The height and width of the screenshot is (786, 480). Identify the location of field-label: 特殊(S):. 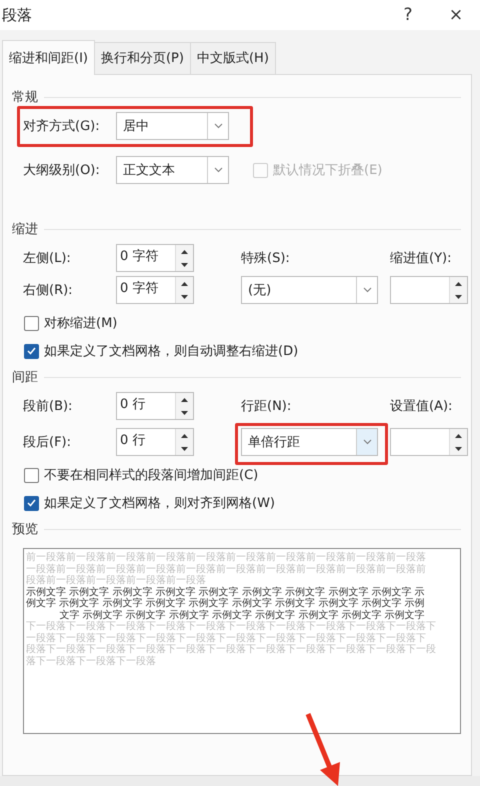
(266, 258).